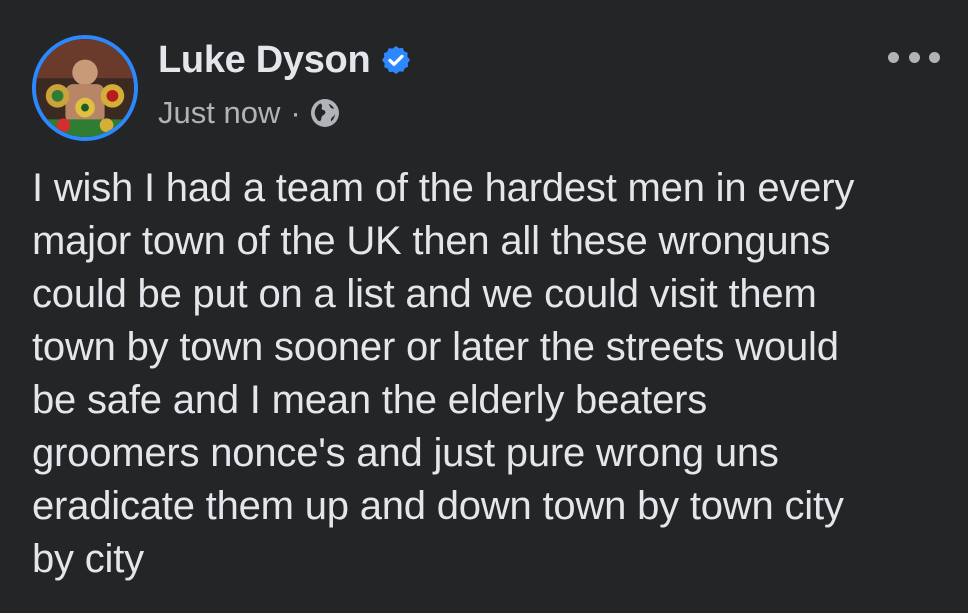 This screenshot has width=968, height=613. I want to click on author-name: Luke Dyson, so click(264, 60).